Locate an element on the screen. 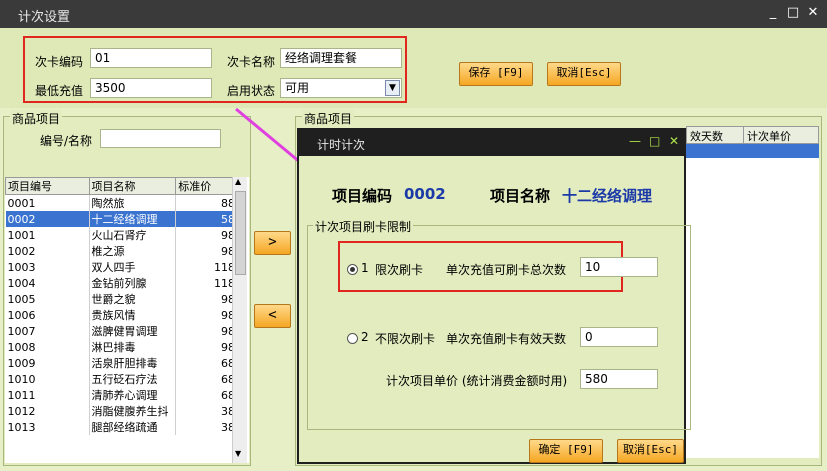 This screenshot has width=827, height=471. table-row: 1008淋巴排毒980 is located at coordinates (125, 347).